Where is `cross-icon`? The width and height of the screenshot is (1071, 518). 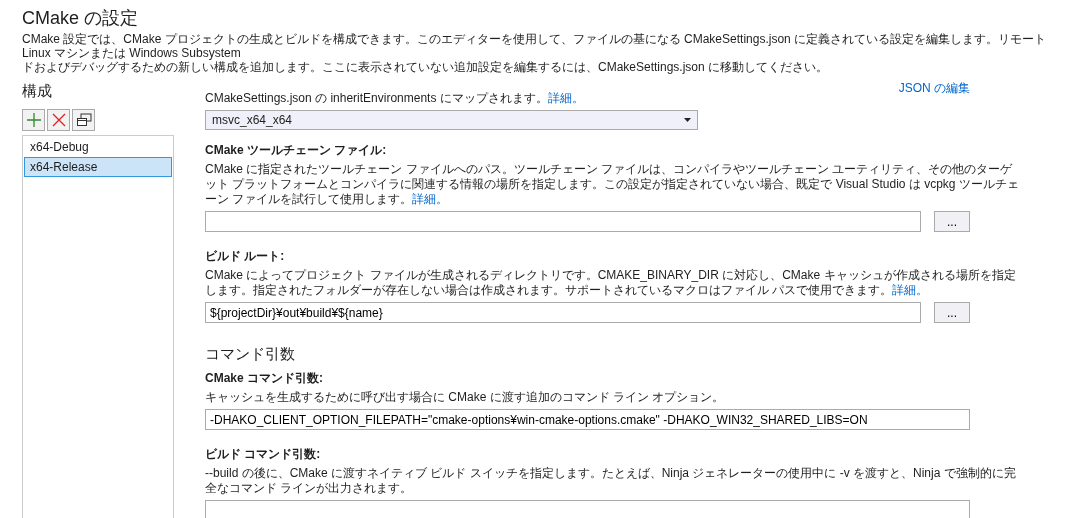 cross-icon is located at coordinates (58, 120).